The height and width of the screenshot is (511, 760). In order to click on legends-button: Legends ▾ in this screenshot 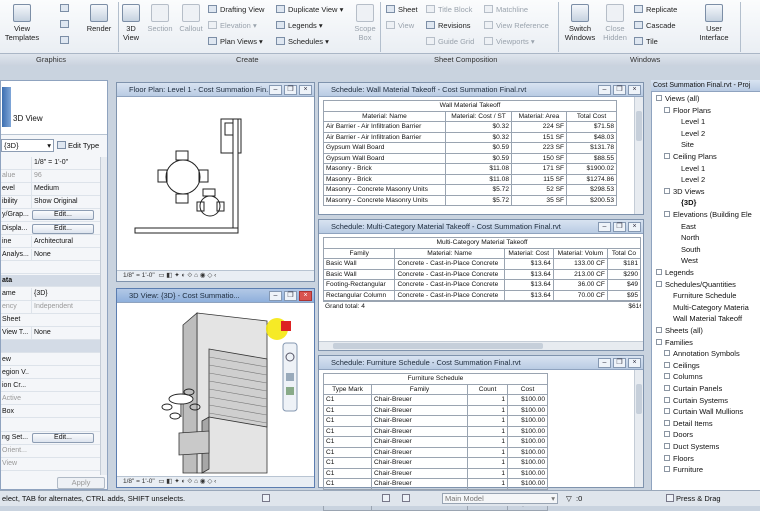, I will do `click(299, 26)`.